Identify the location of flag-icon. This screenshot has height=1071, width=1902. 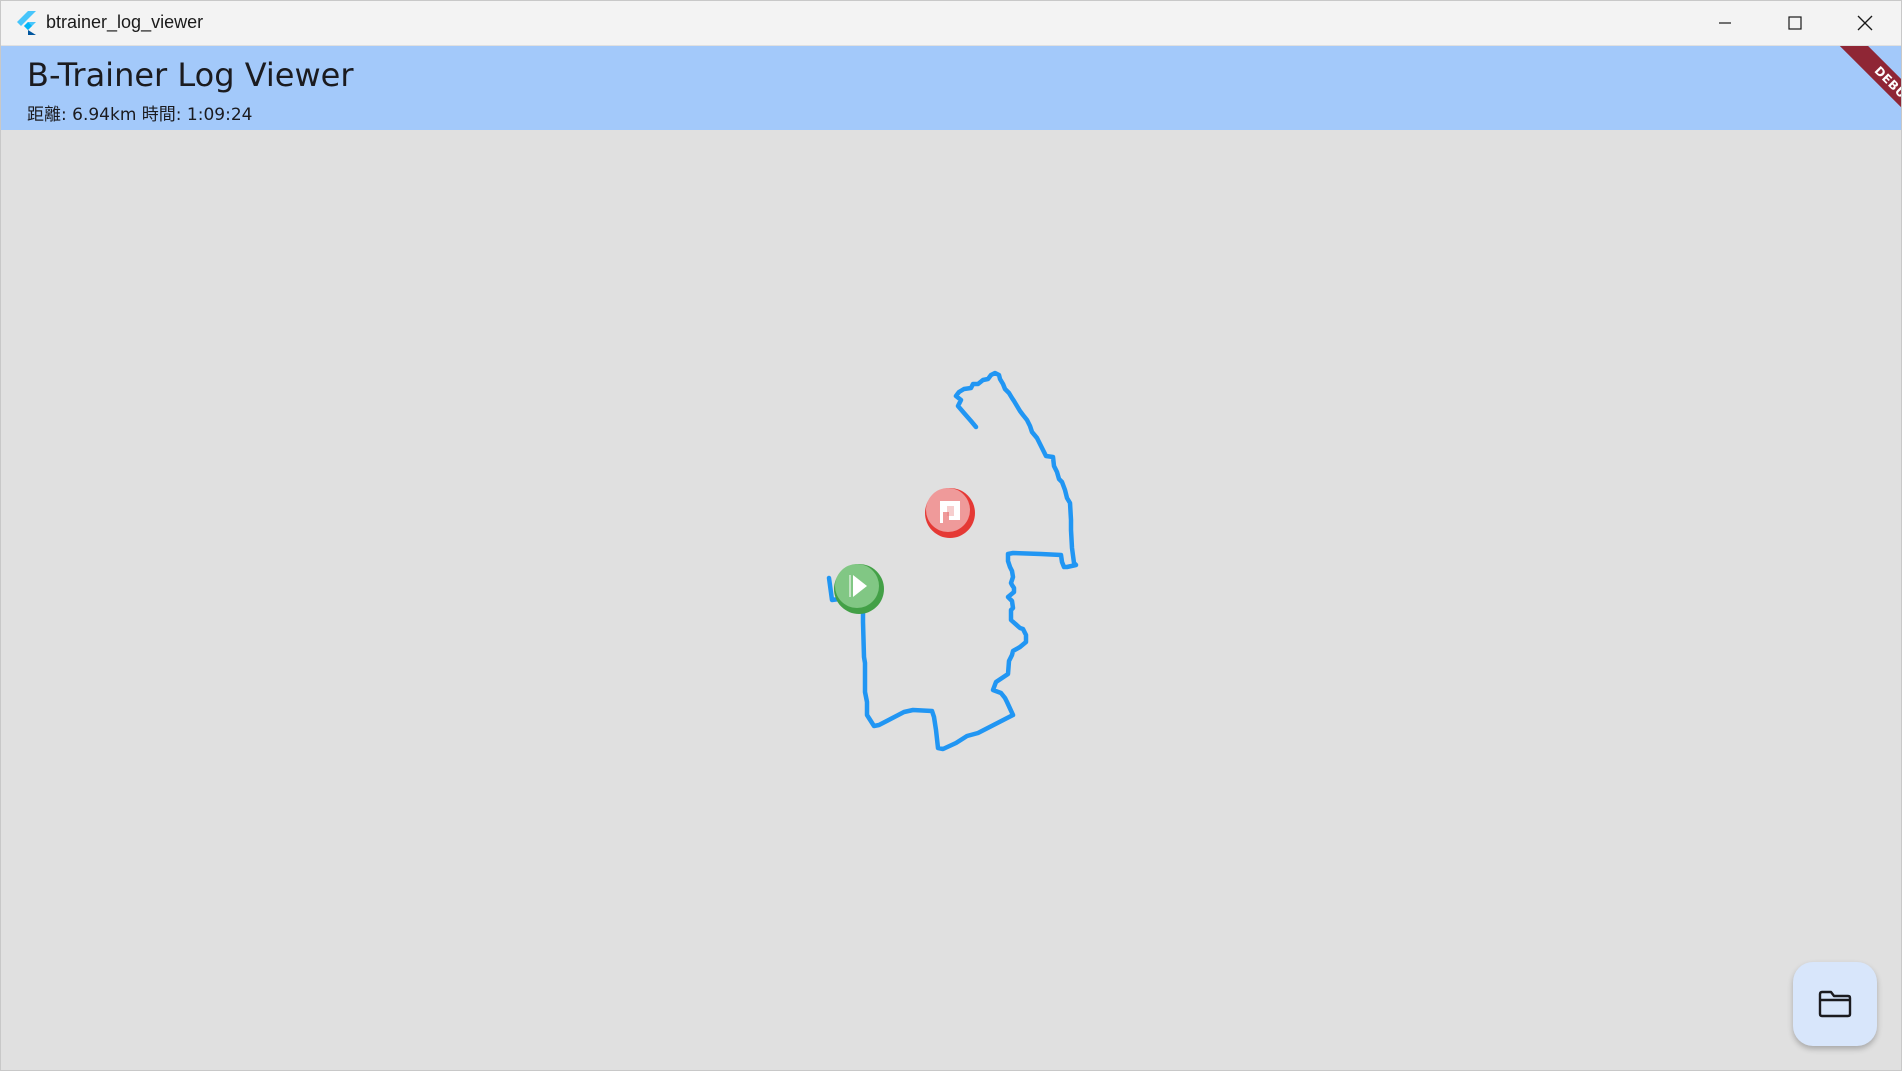
(950, 512).